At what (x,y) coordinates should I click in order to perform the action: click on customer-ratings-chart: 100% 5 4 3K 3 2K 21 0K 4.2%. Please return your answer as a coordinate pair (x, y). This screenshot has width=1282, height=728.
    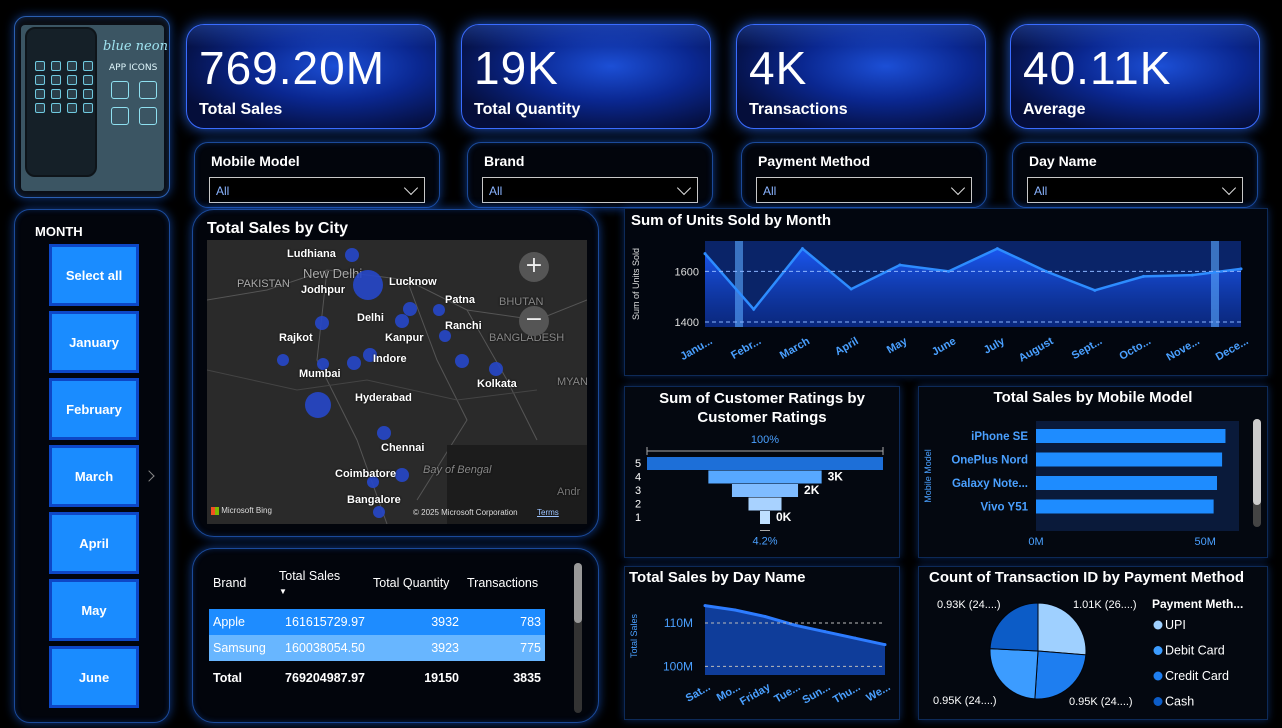
    Looking at the image, I should click on (763, 473).